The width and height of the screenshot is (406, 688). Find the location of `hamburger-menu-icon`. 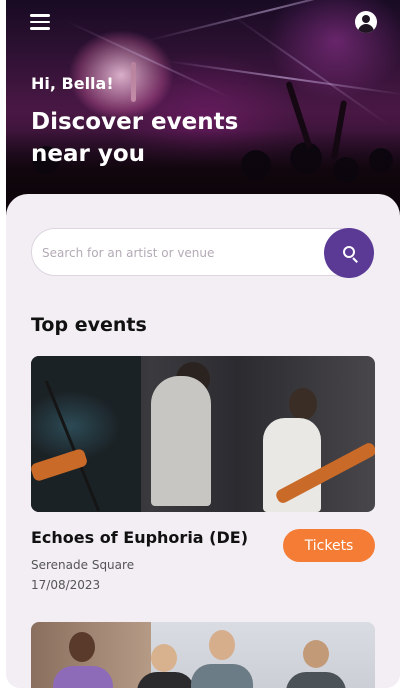

hamburger-menu-icon is located at coordinates (40, 22).